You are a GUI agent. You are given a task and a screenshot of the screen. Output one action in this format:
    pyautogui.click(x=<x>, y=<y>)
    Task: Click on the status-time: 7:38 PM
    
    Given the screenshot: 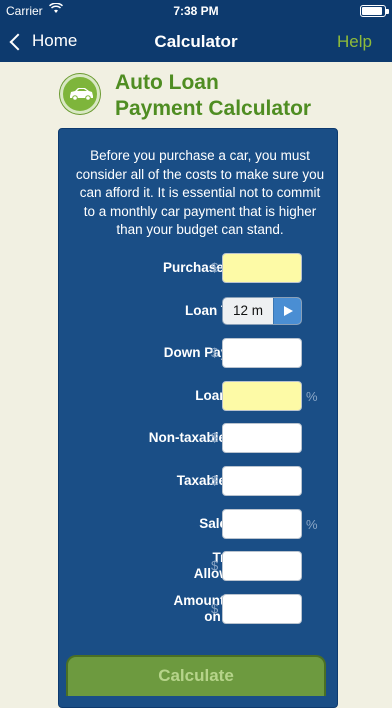 What is the action you would take?
    pyautogui.click(x=196, y=11)
    